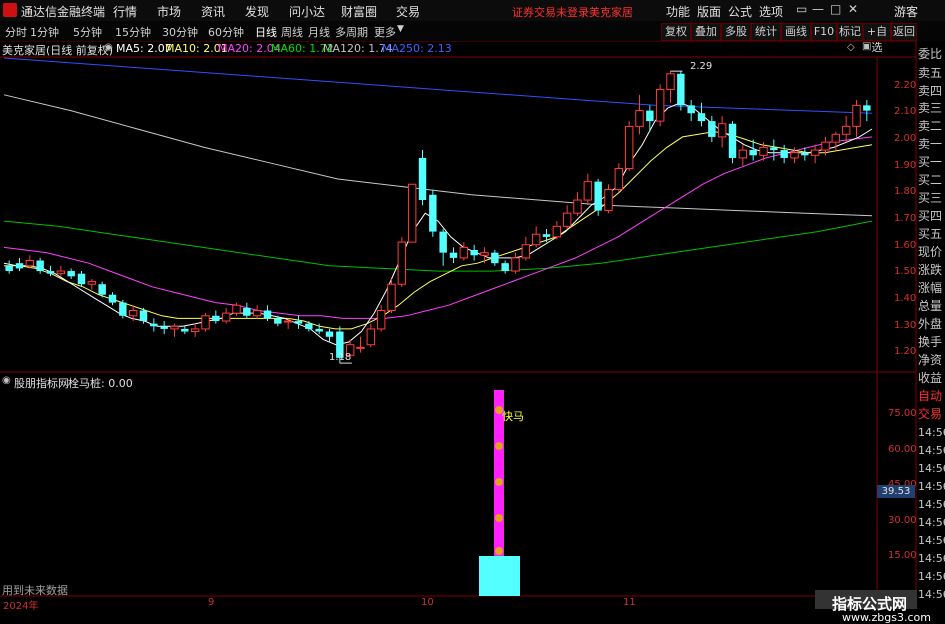  I want to click on login-status: 证券交易未登录, so click(550, 12).